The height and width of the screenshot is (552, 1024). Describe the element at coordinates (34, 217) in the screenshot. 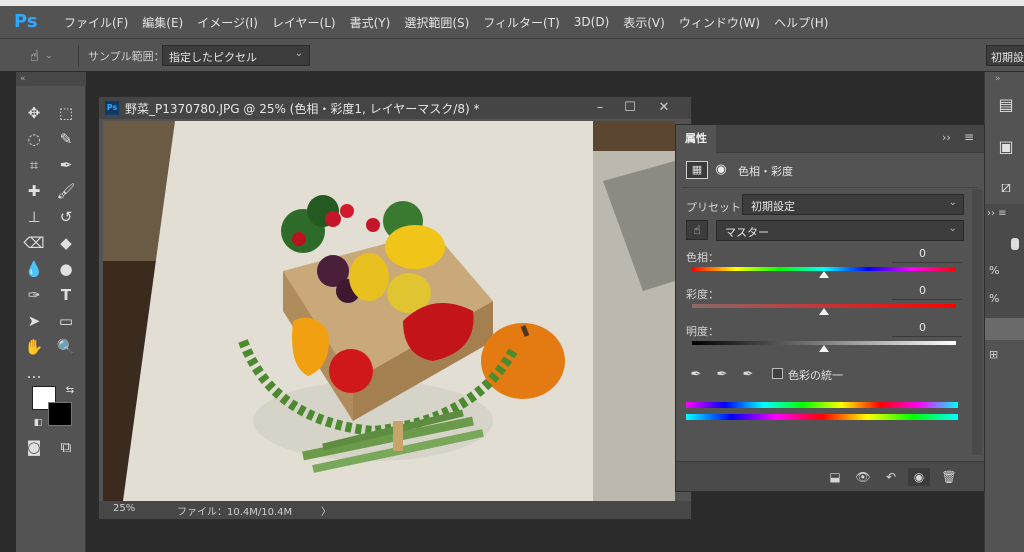

I see `stamp-tool-icon: ⊥` at that location.